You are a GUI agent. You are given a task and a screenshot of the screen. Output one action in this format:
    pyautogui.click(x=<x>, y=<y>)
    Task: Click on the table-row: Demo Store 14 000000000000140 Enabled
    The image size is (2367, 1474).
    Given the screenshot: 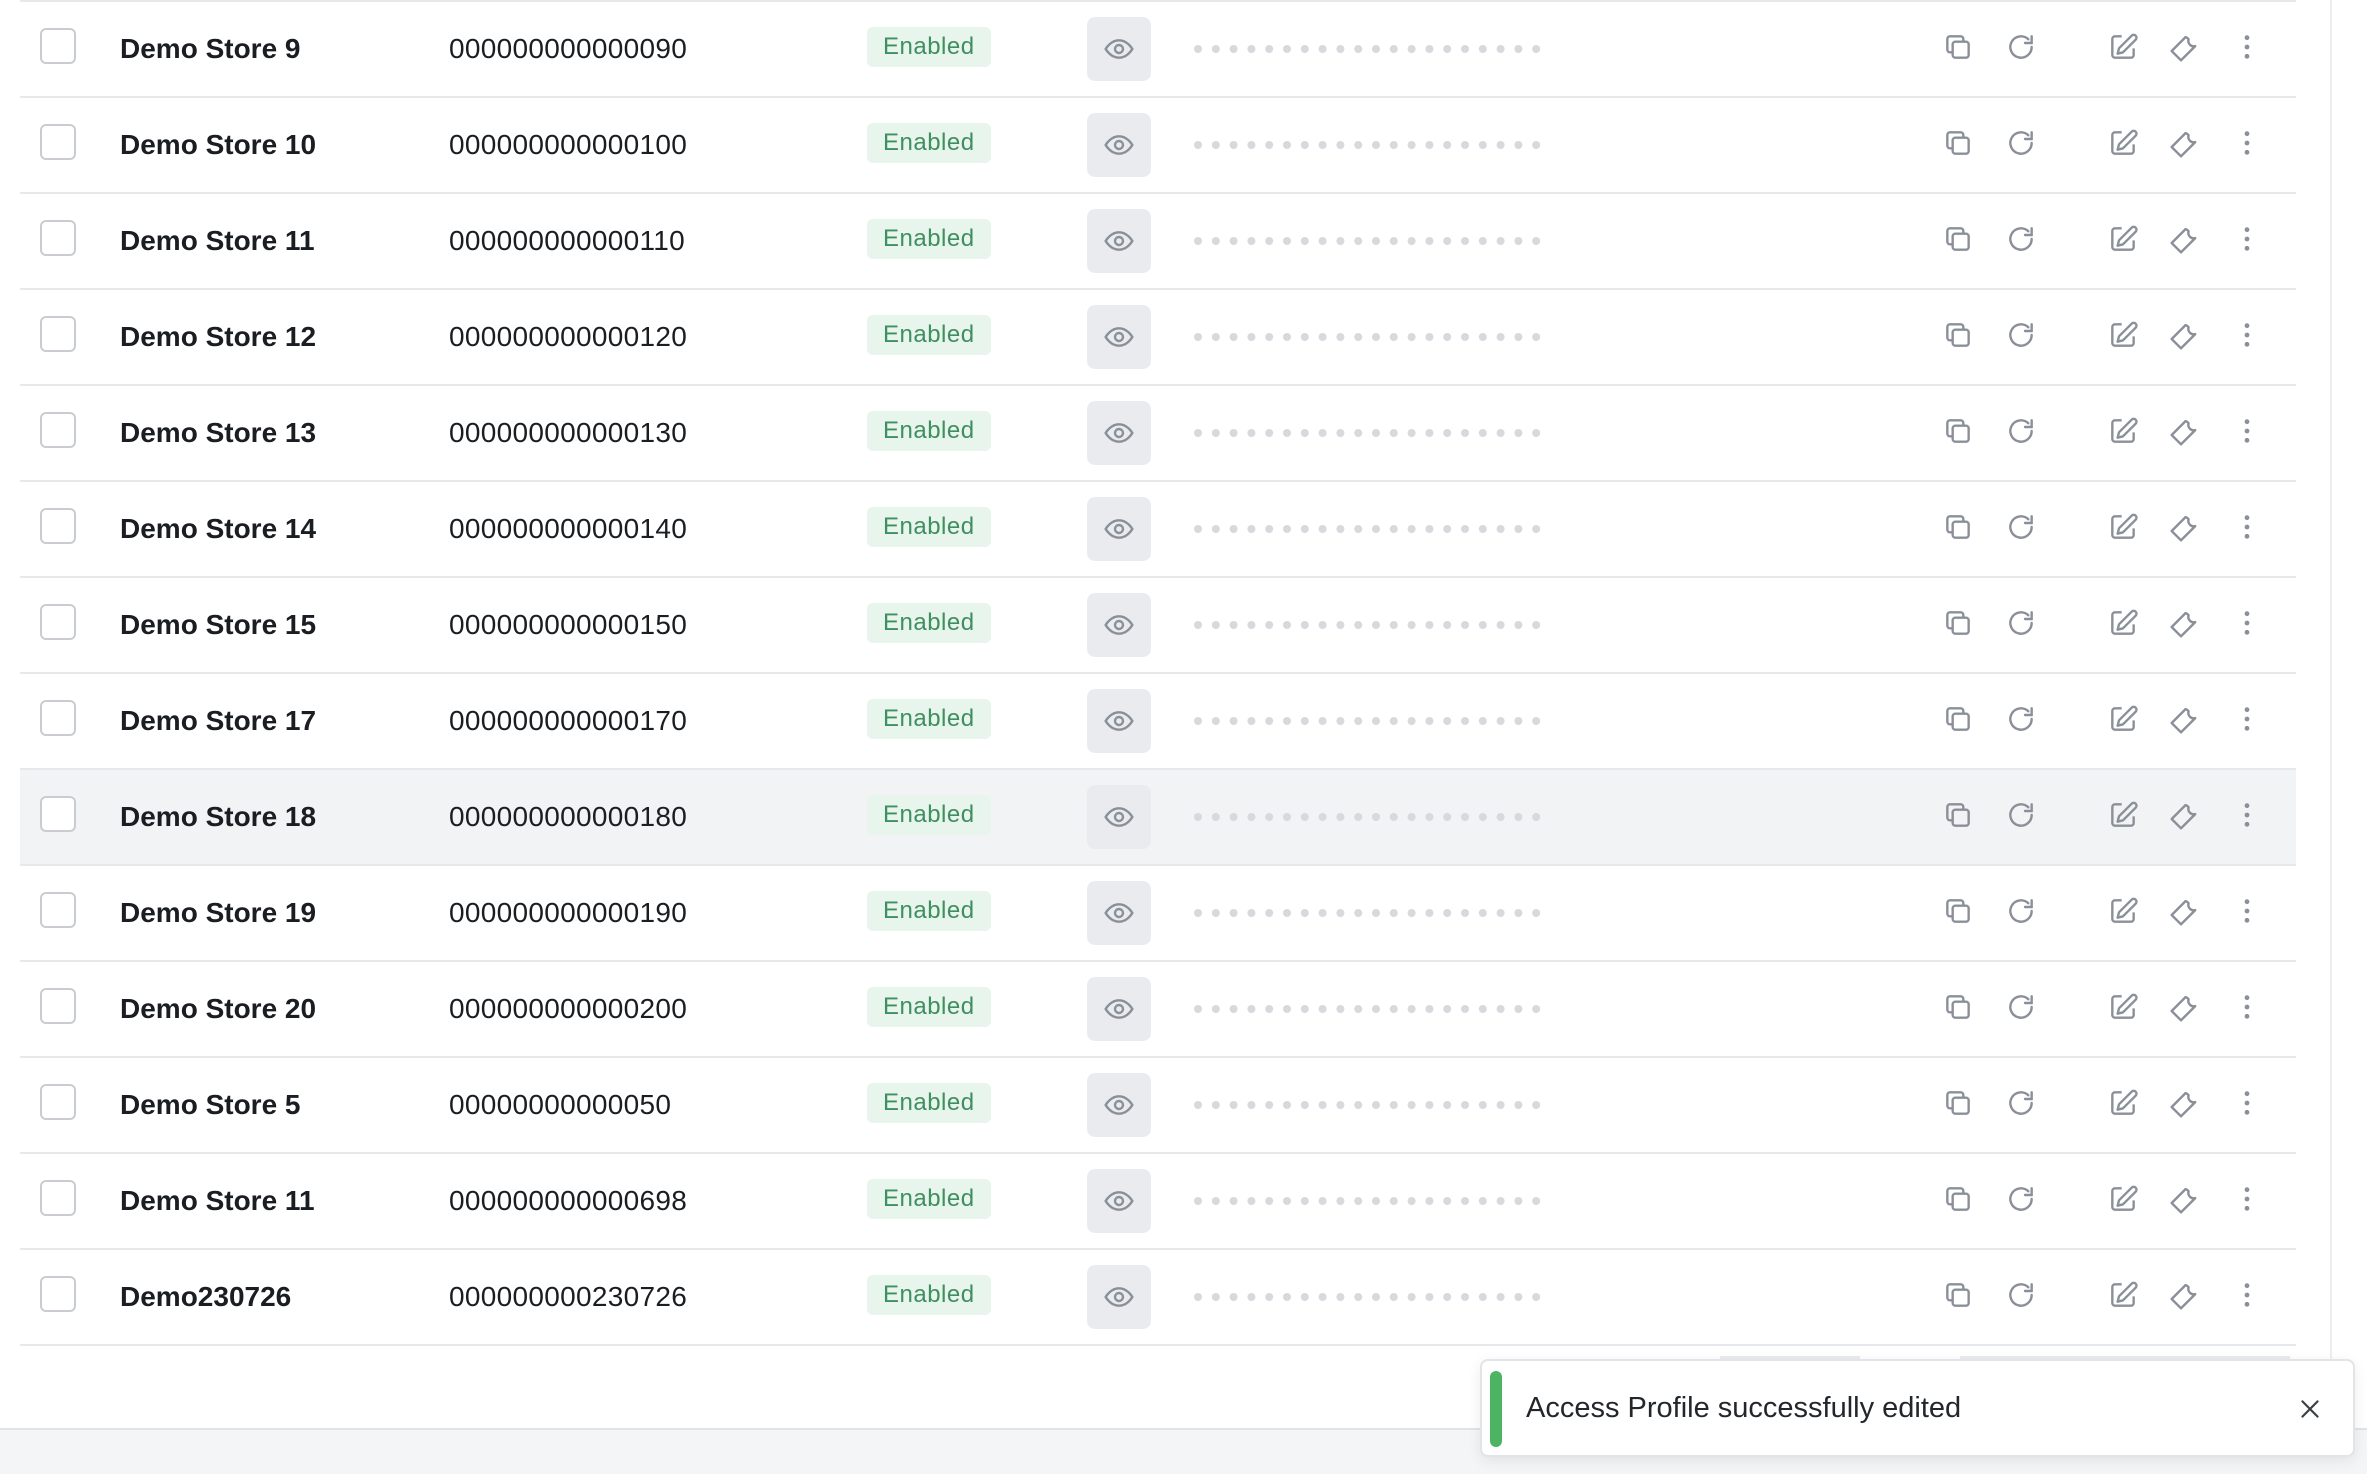 What is the action you would take?
    pyautogui.click(x=1158, y=530)
    